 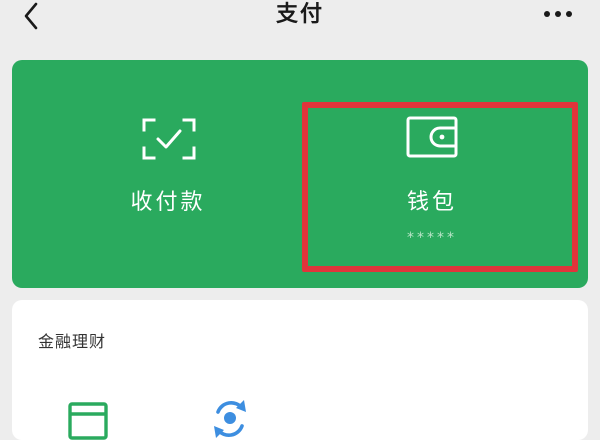 I want to click on pay-receive-label: 收付款, so click(x=168, y=202).